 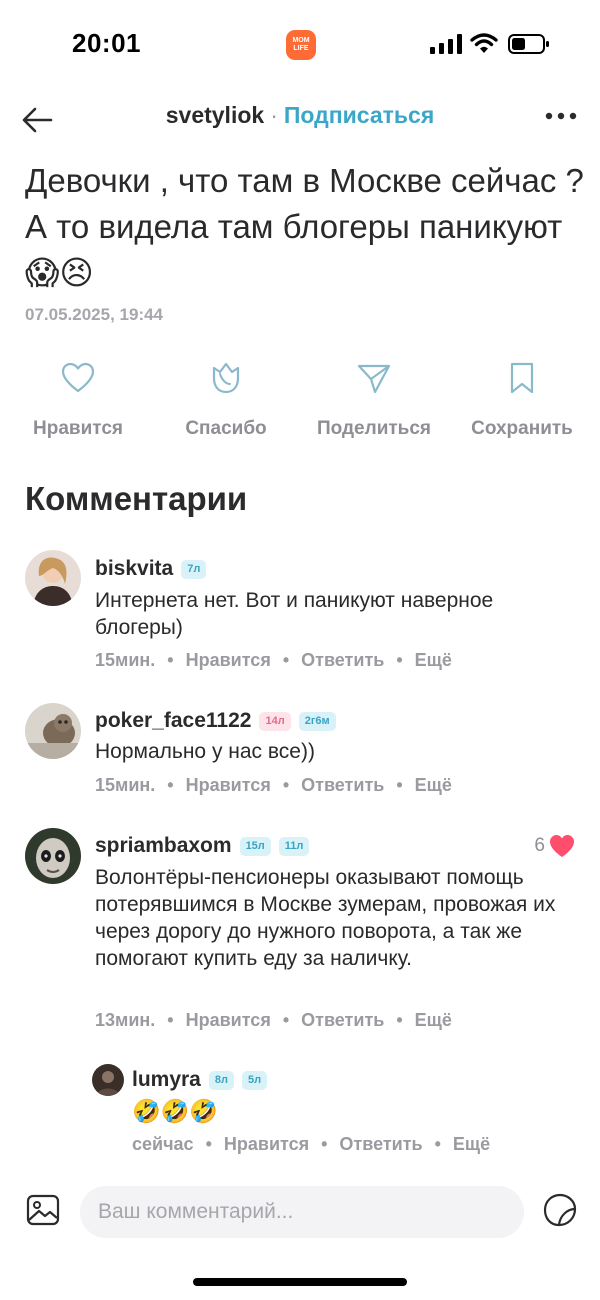 What do you see at coordinates (560, 1210) in the screenshot?
I see `sticker-icon` at bounding box center [560, 1210].